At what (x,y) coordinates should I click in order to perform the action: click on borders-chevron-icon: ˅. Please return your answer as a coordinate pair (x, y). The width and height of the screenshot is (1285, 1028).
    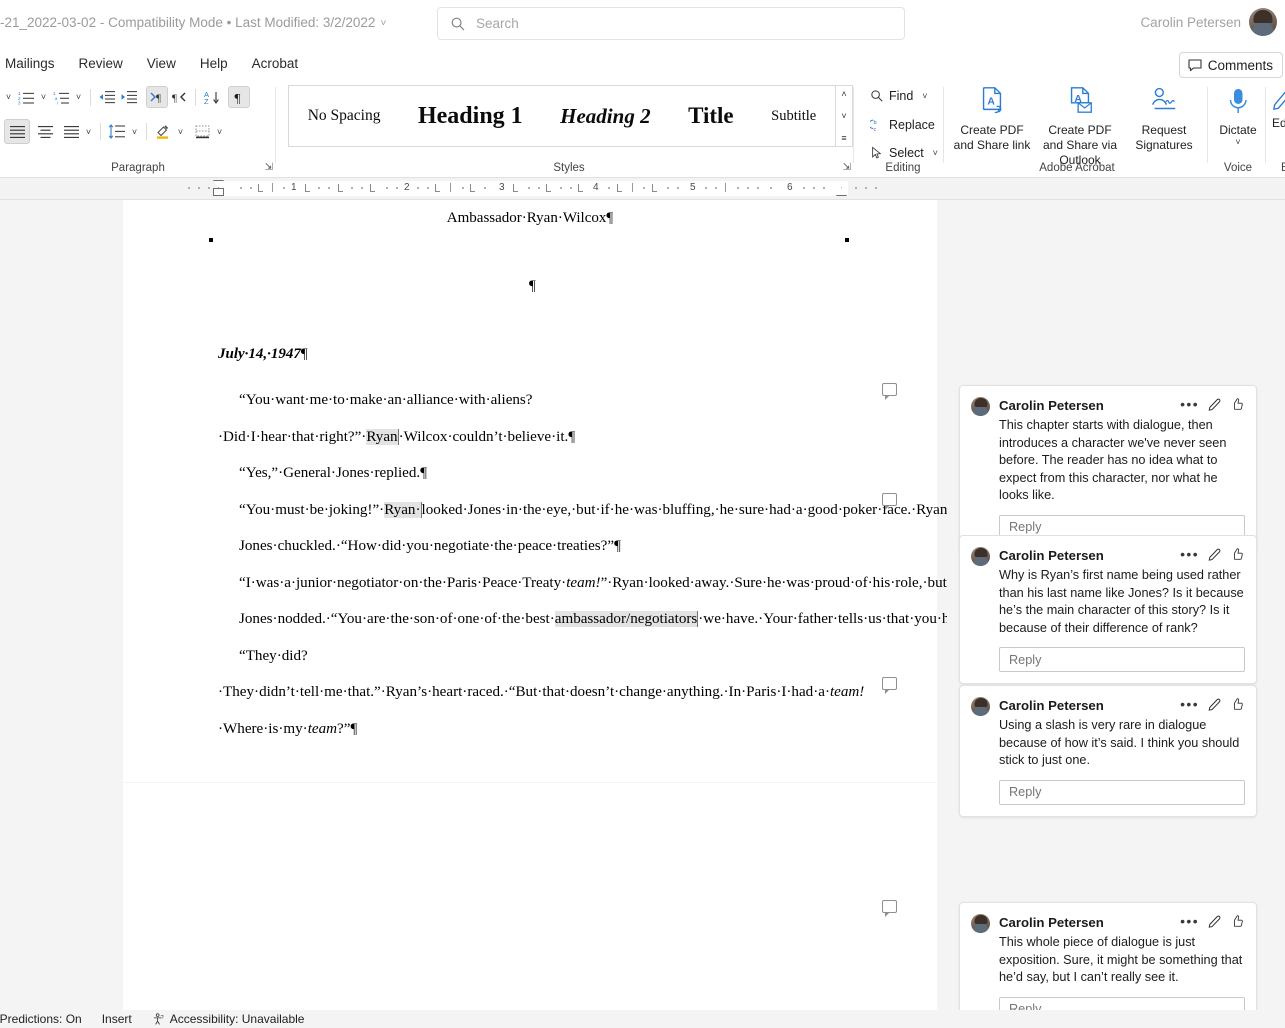
    Looking at the image, I should click on (219, 132).